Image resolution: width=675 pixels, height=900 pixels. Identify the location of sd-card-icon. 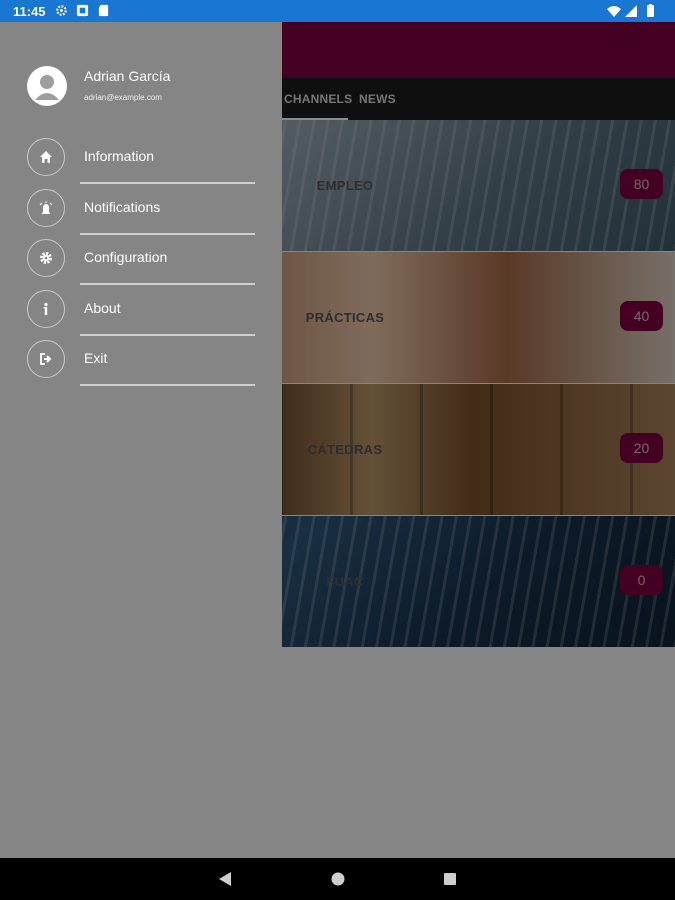
(103, 10).